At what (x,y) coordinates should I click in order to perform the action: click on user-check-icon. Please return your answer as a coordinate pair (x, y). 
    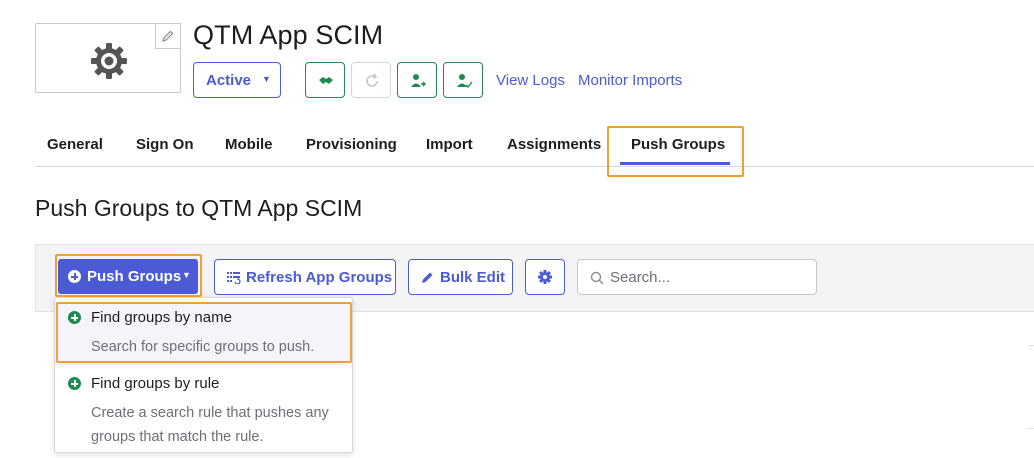
    Looking at the image, I should click on (465, 81).